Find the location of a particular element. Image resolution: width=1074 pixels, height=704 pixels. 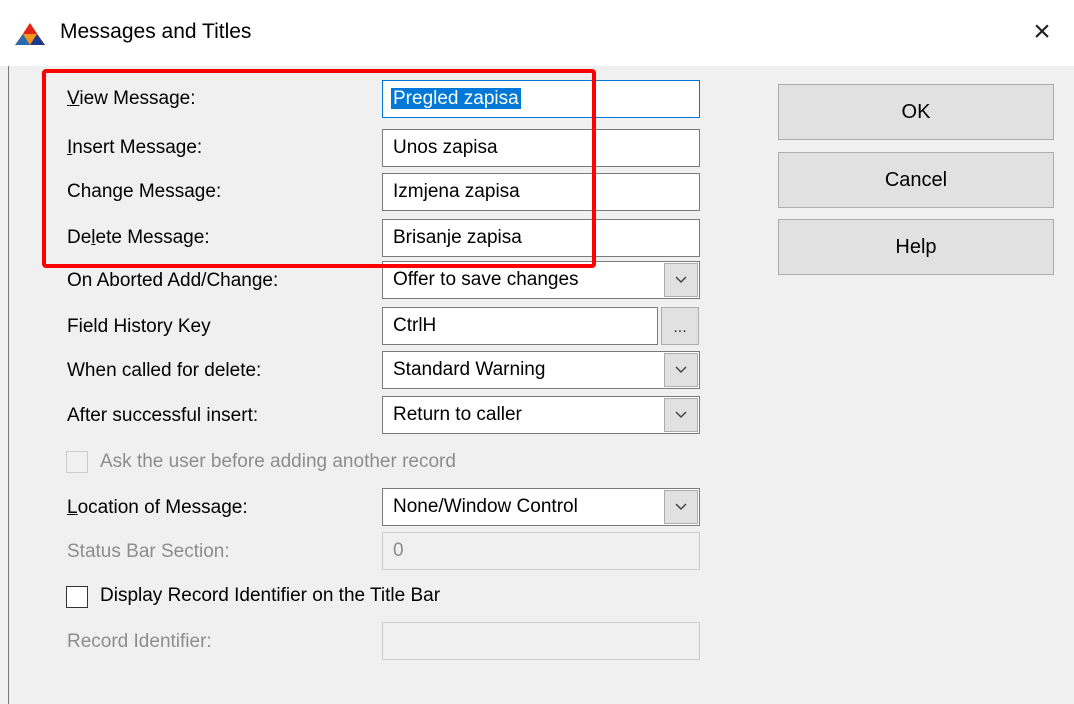

delete-call-select: Standard Warning is located at coordinates (541, 370).